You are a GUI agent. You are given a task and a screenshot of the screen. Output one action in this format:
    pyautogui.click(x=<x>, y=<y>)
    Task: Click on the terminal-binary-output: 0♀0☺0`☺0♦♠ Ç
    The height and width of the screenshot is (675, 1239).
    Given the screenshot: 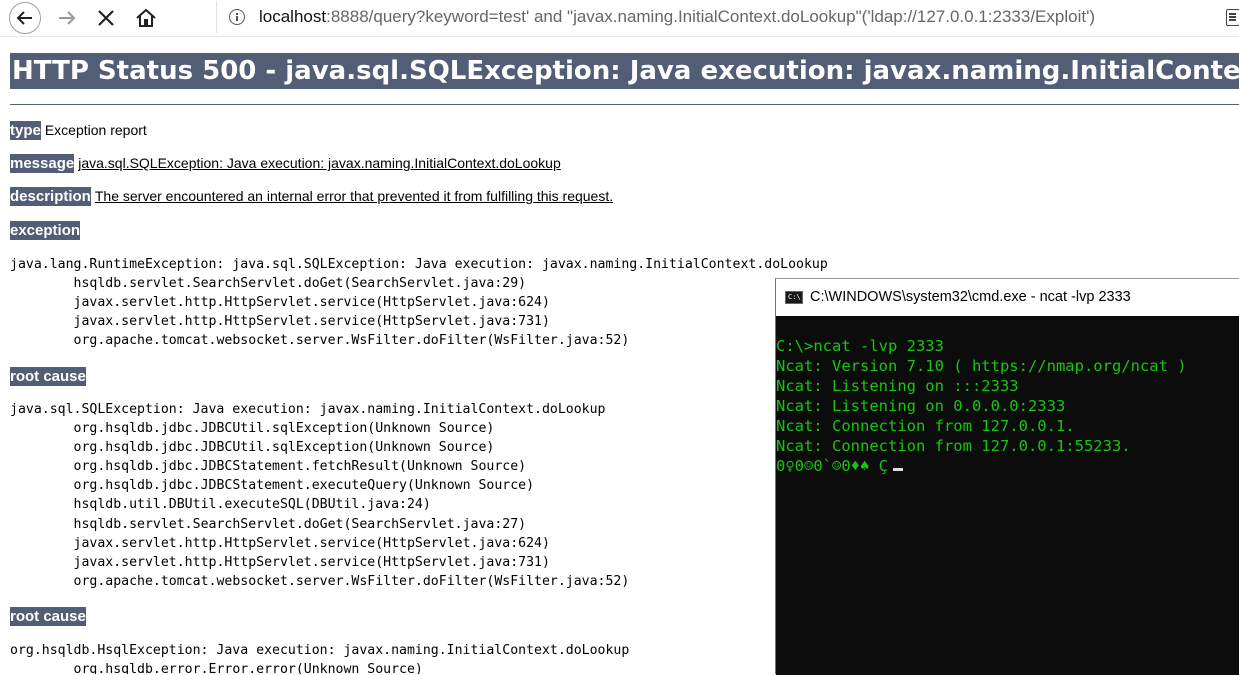 What is the action you would take?
    pyautogui.click(x=832, y=466)
    